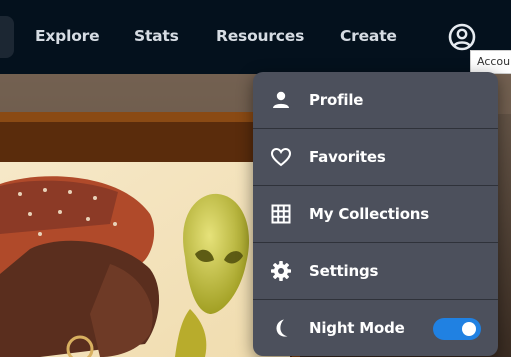 This screenshot has width=511, height=357. What do you see at coordinates (281, 157) in the screenshot?
I see `heart-icon` at bounding box center [281, 157].